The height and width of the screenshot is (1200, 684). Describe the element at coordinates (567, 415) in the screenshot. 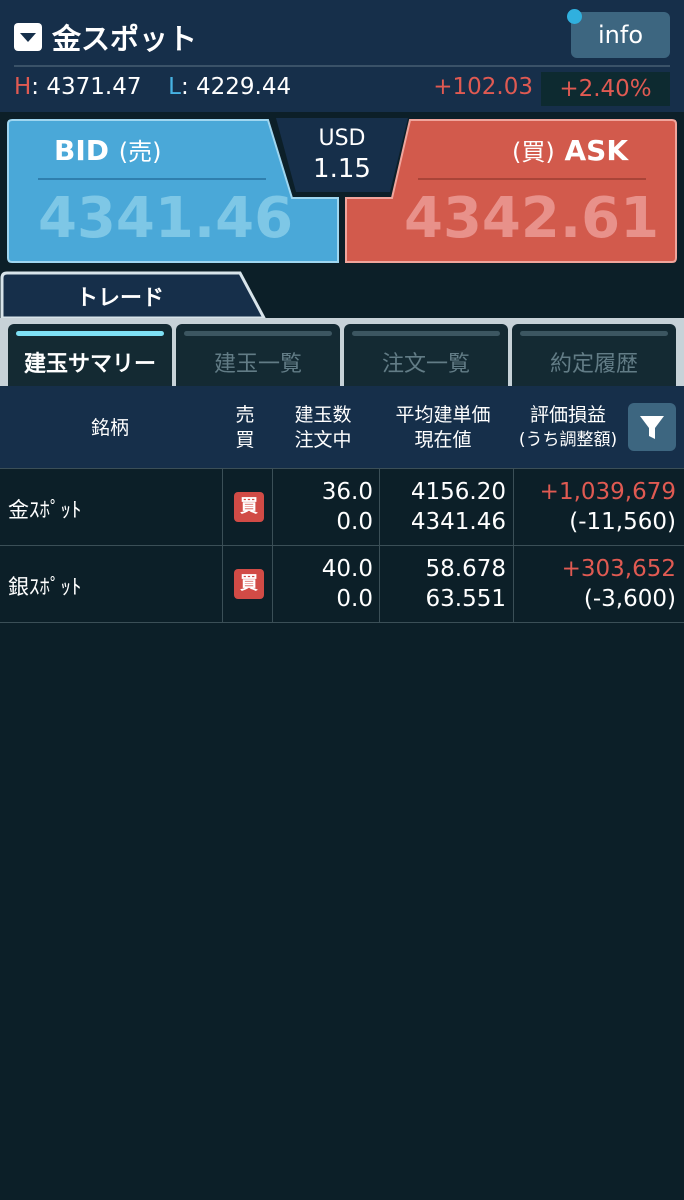

I see `header-pl: 評価損益` at that location.